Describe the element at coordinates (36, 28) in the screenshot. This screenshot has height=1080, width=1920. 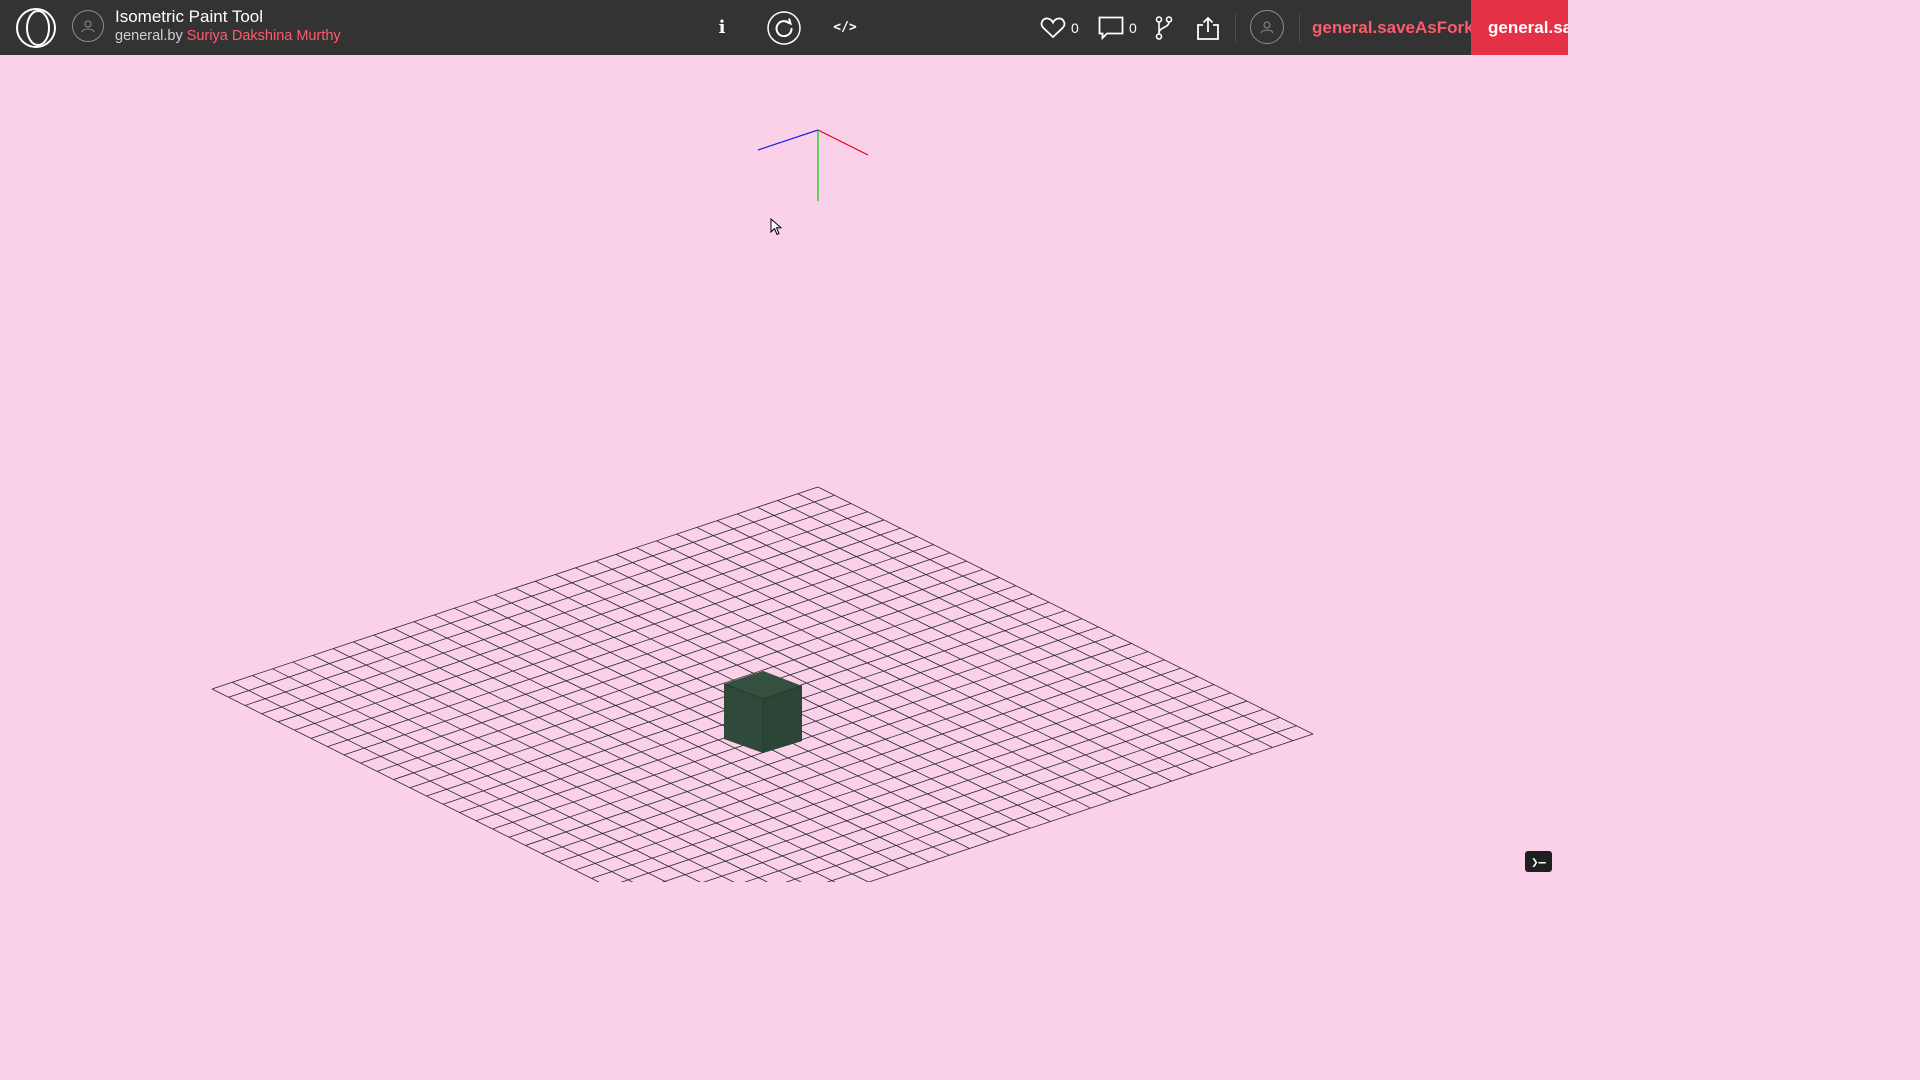
I see `logo-icon` at that location.